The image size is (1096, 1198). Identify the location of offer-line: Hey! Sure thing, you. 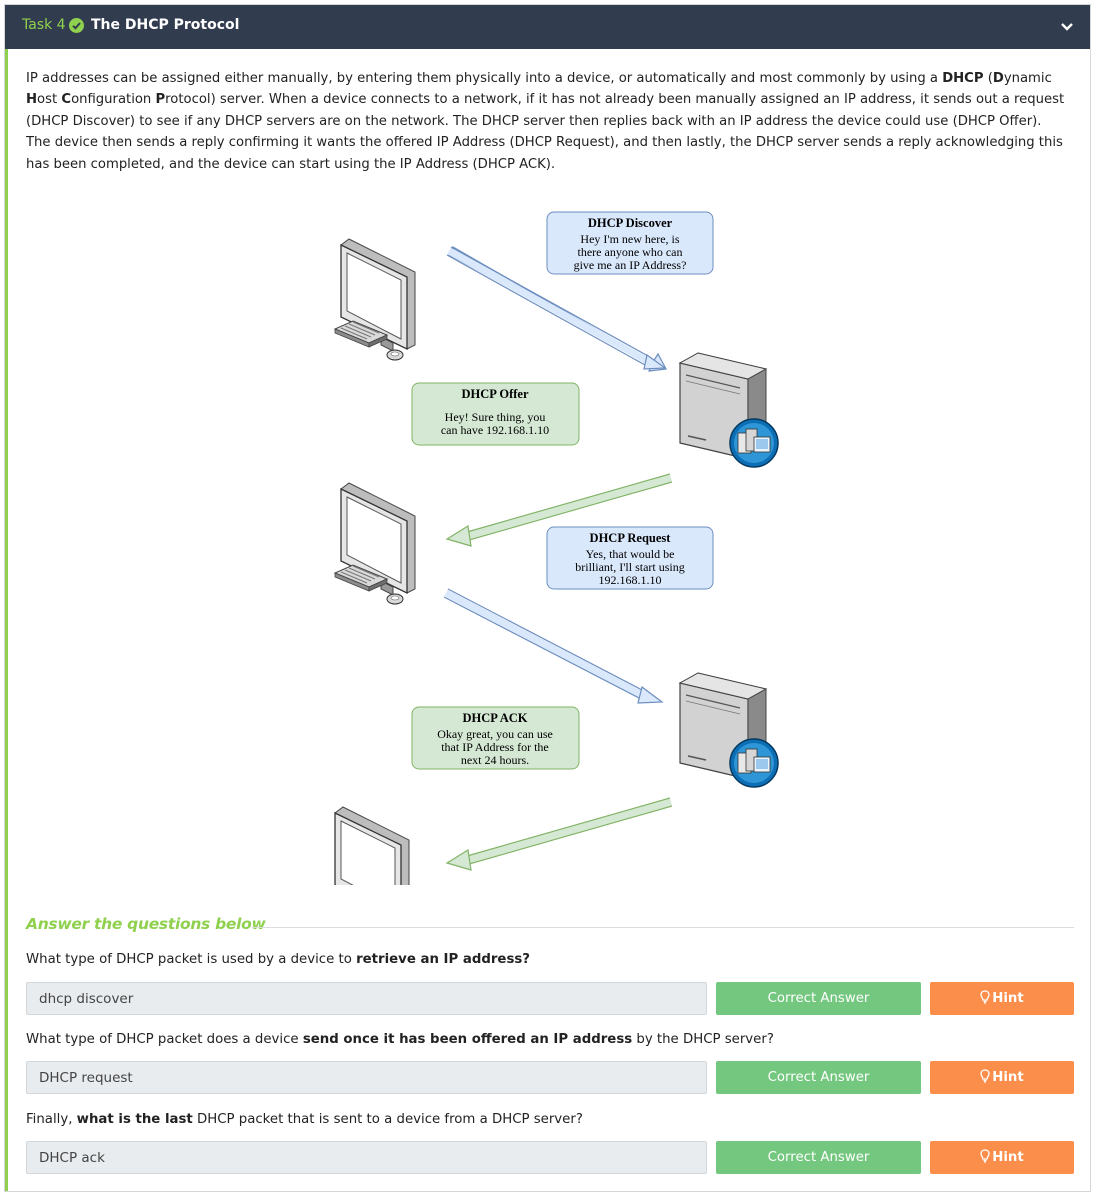
(495, 417).